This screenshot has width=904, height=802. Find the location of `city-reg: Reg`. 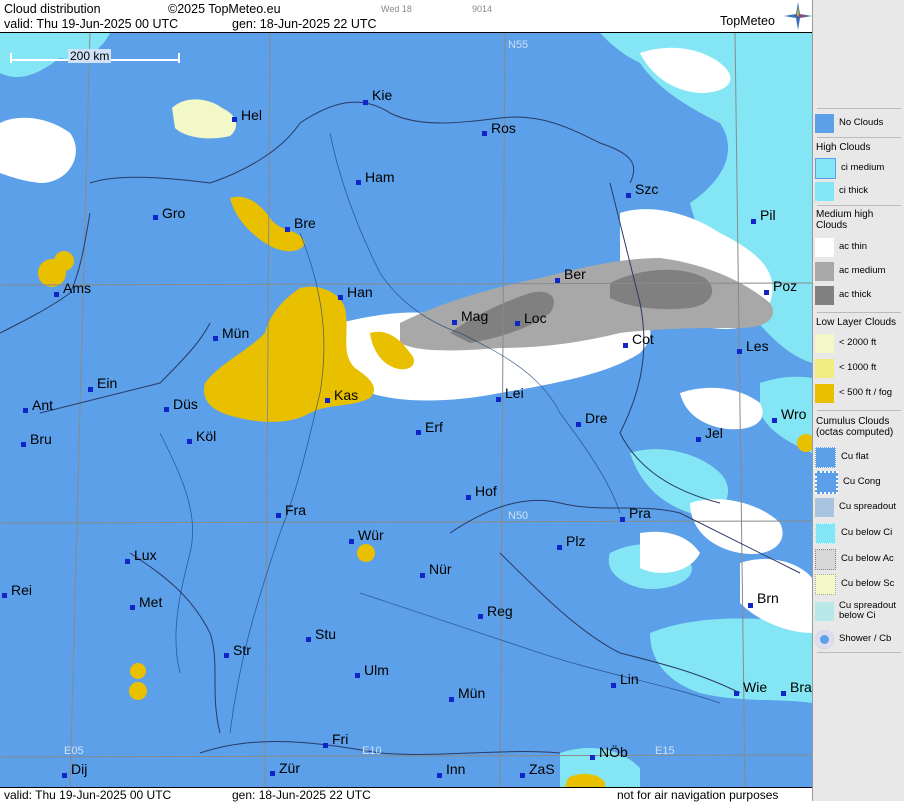

city-reg: Reg is located at coordinates (495, 611).